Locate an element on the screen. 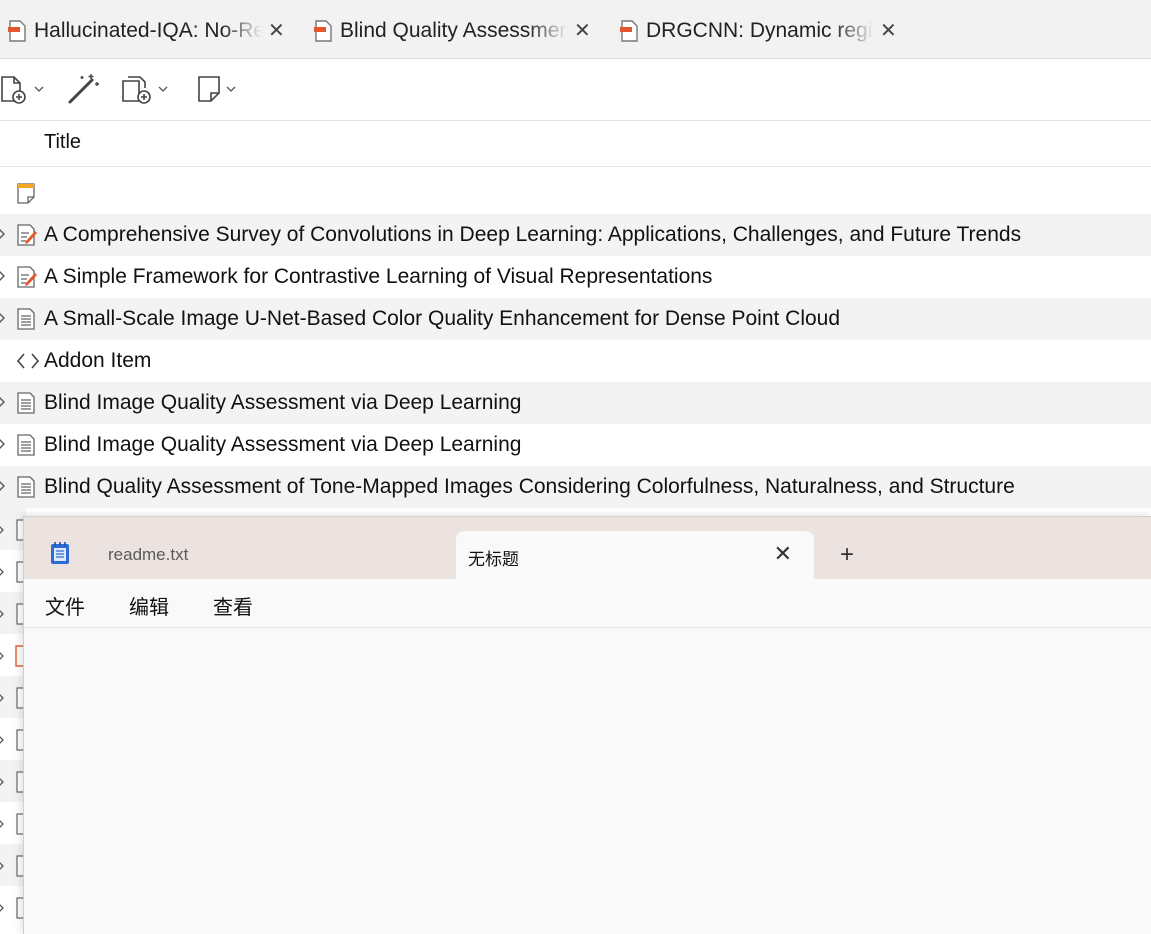 Image resolution: width=1151 pixels, height=934 pixels. notepad-tab-readme: readme.txt is located at coordinates (148, 555).